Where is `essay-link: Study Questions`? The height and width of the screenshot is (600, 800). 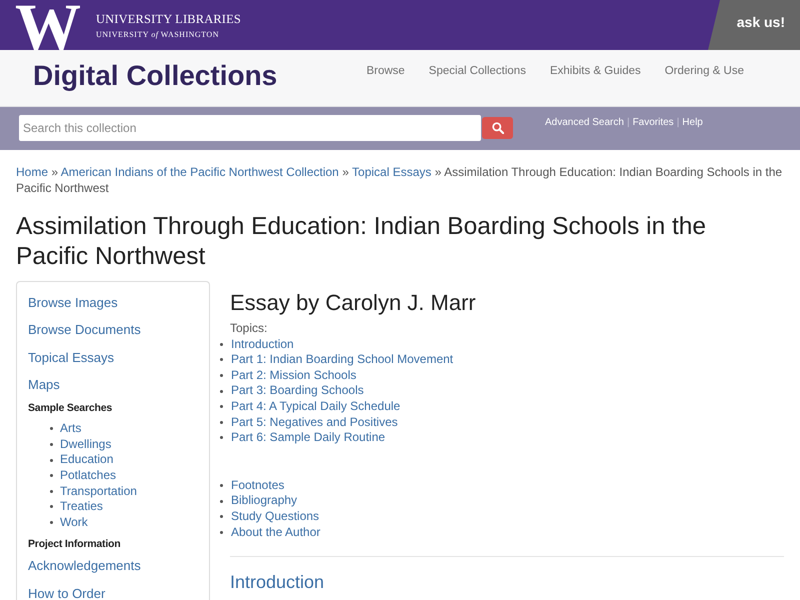 essay-link: Study Questions is located at coordinates (275, 516).